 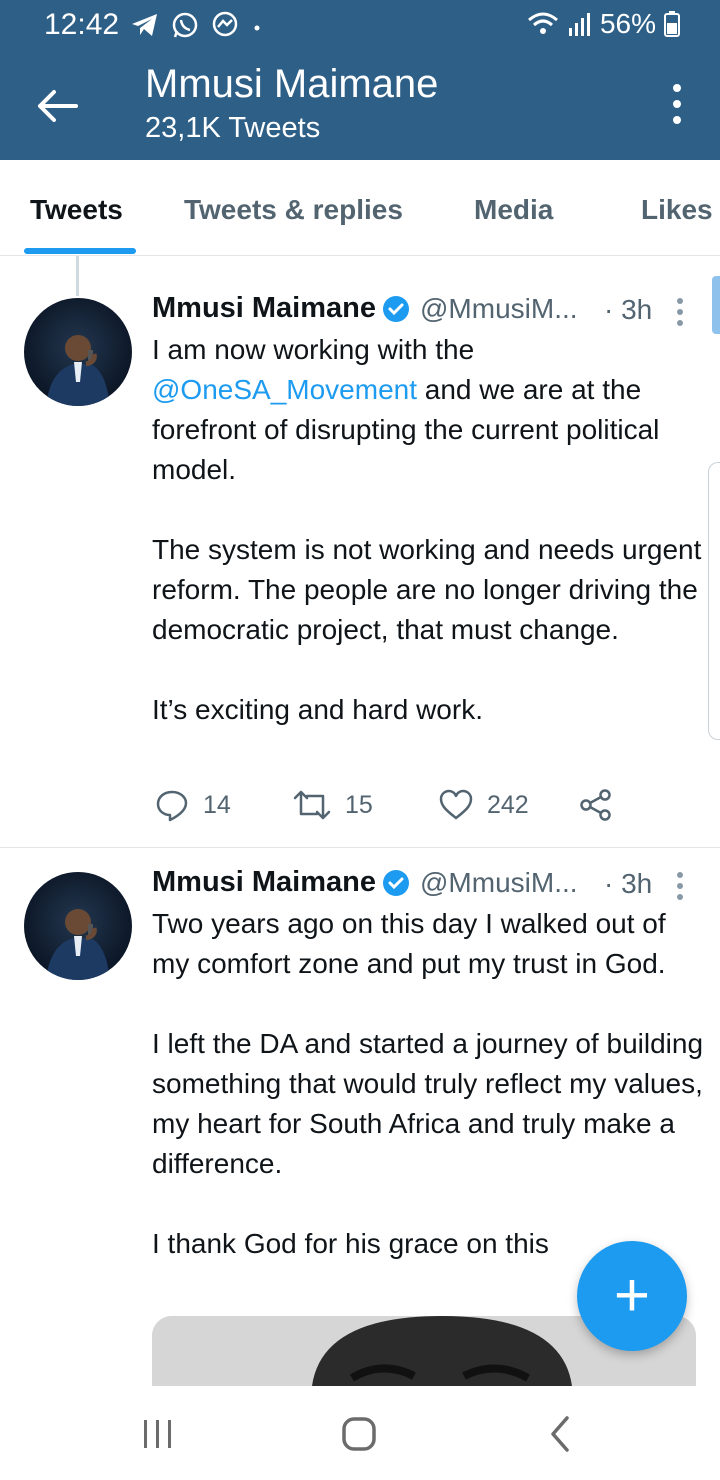 I want to click on tweet-paragraph: It’s exciting and hard work., so click(x=317, y=709).